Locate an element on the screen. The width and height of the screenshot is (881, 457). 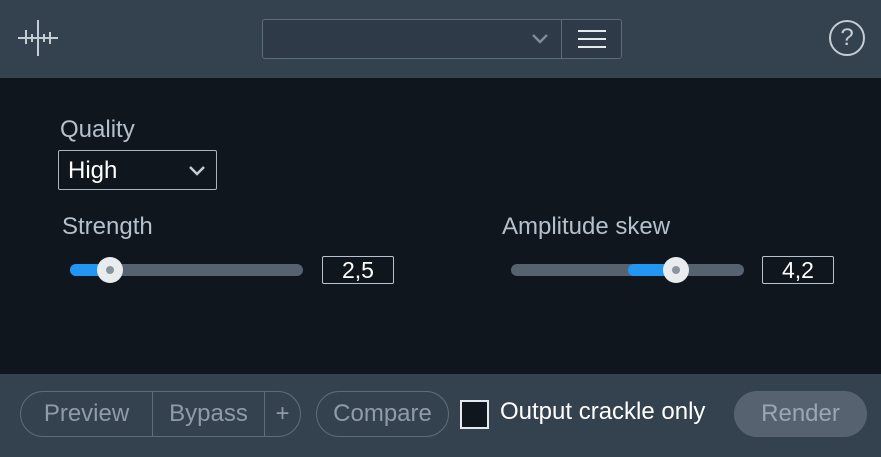
render-button: Render is located at coordinates (800, 414).